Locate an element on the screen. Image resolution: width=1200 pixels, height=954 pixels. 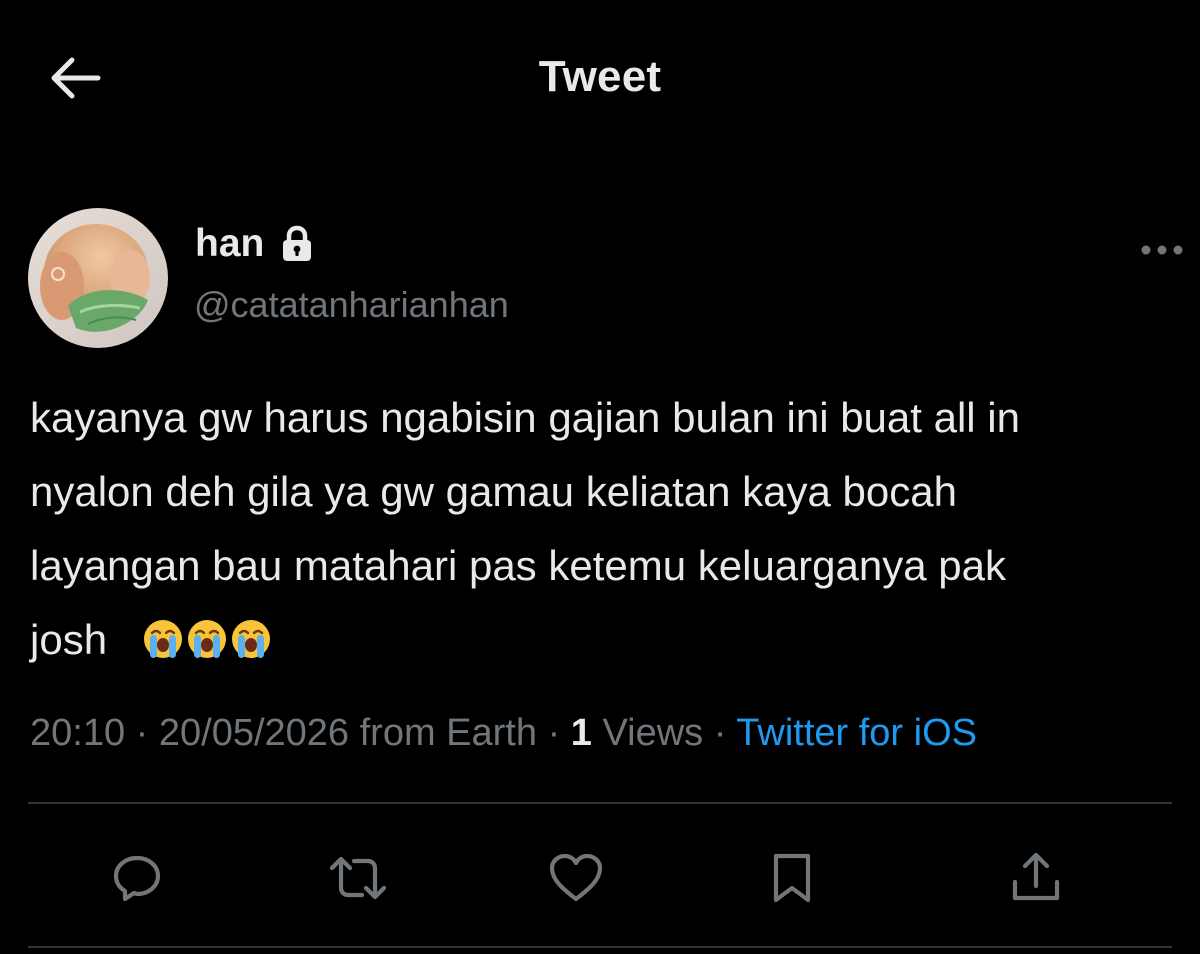
display-name-row: han is located at coordinates (254, 244).